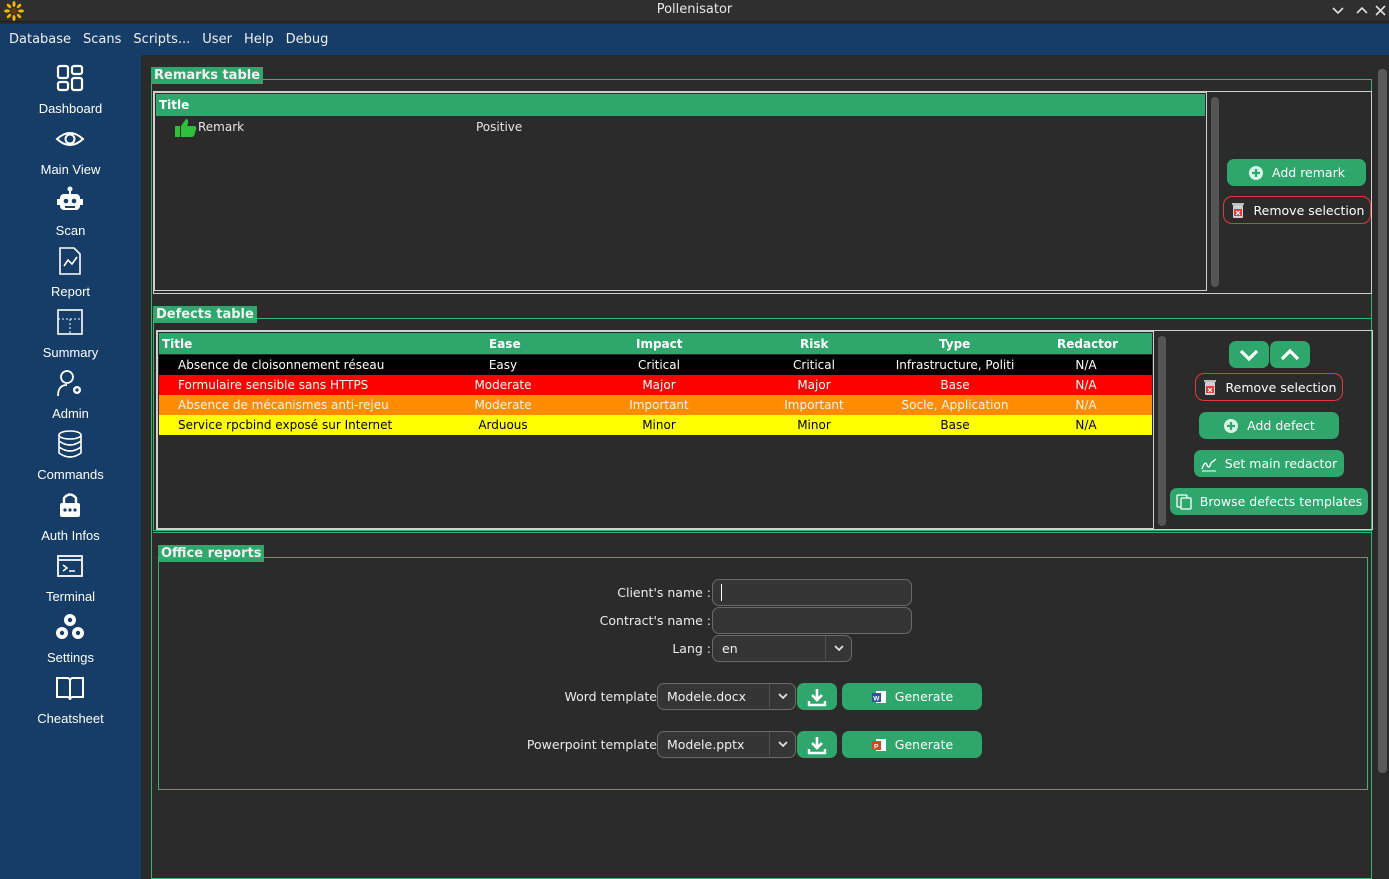 The image size is (1389, 879). I want to click on remove-remark-button: Remove selection, so click(1297, 210).